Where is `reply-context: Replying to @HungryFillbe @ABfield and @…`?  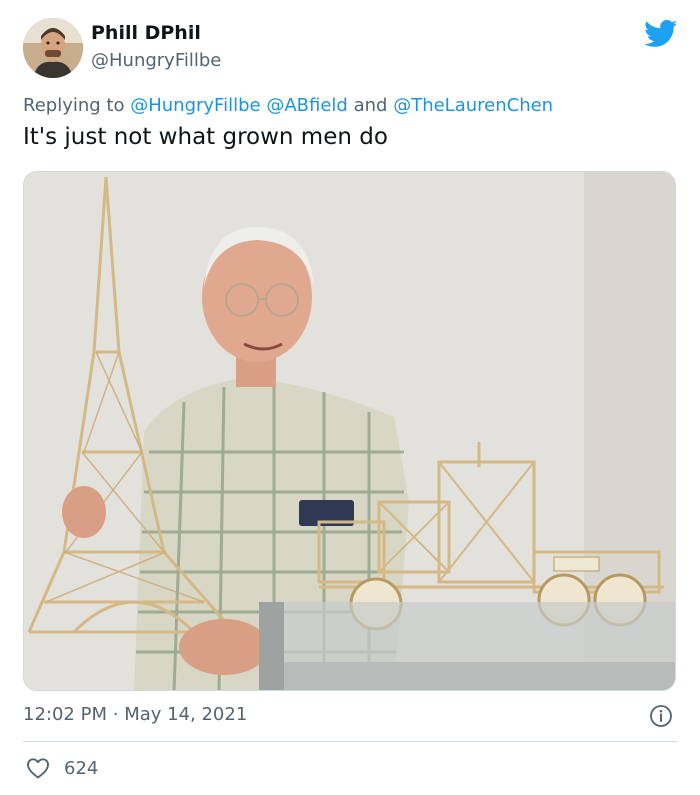
reply-context: Replying to @HungryFillbe @ABfield and @… is located at coordinates (288, 105).